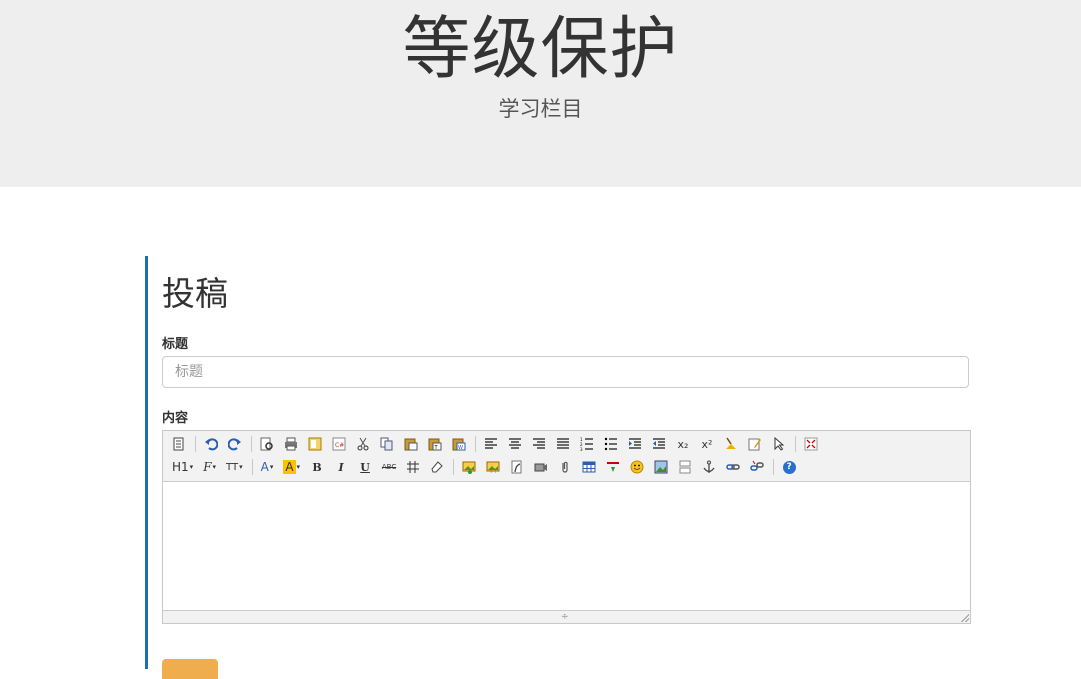 The height and width of the screenshot is (679, 1081). What do you see at coordinates (387, 444) in the screenshot?
I see `copy-icon` at bounding box center [387, 444].